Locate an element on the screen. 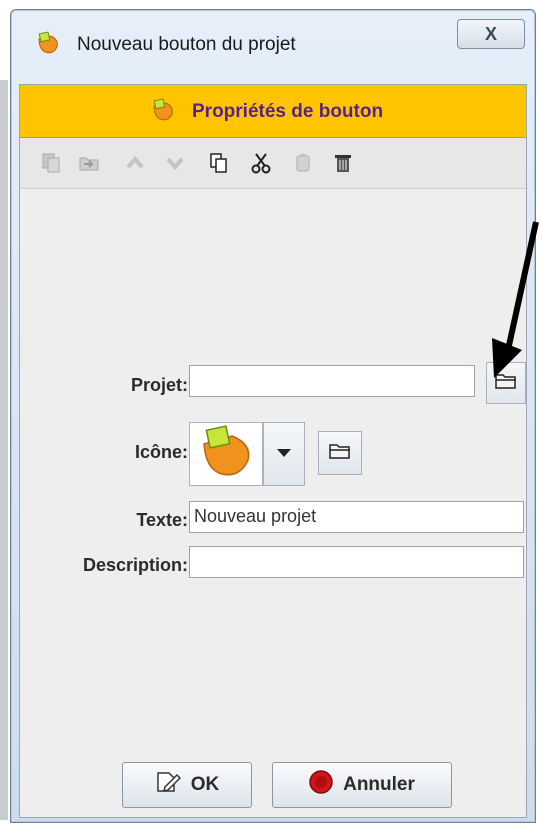  app-icon-preview is located at coordinates (226, 454).